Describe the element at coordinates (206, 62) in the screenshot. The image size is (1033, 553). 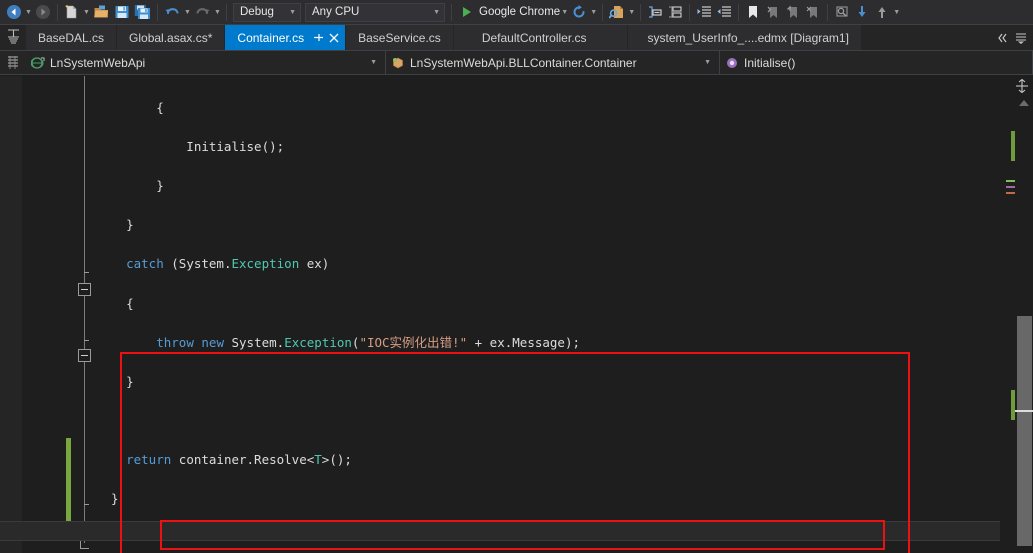
I see `navbar-project-combo: LnSystemWebApi ▼` at that location.